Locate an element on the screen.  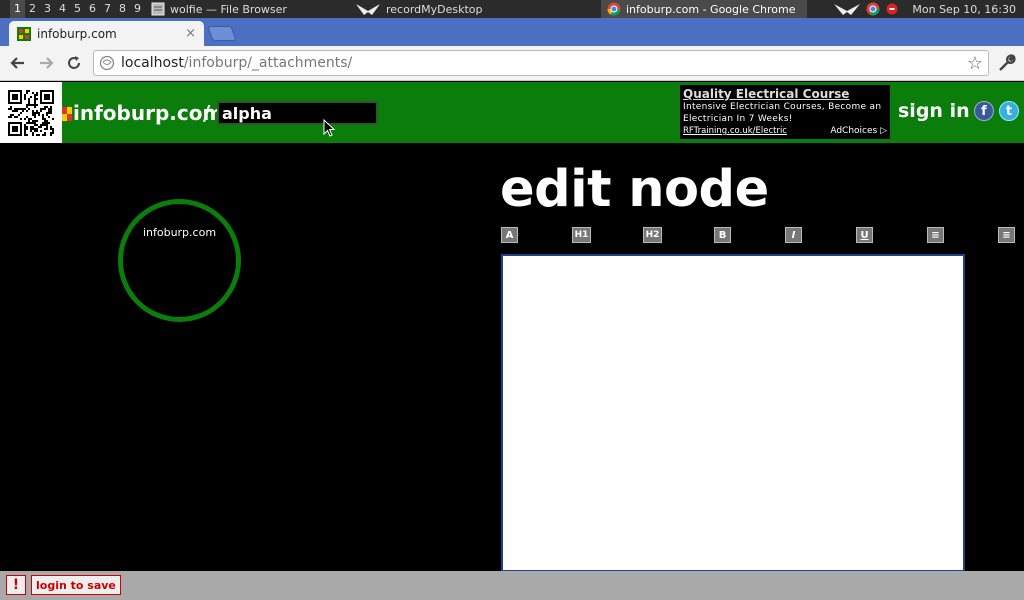
workspace-1: 1 is located at coordinates (17, 9).